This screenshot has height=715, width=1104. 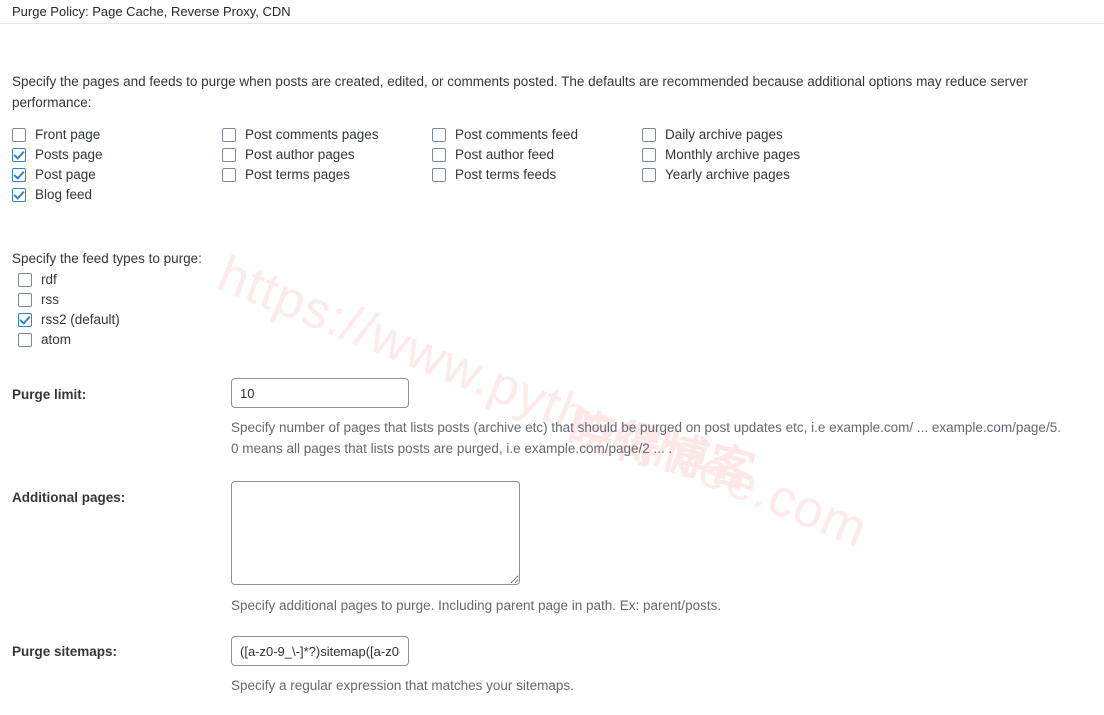 What do you see at coordinates (19, 175) in the screenshot?
I see `checkbox-post-page` at bounding box center [19, 175].